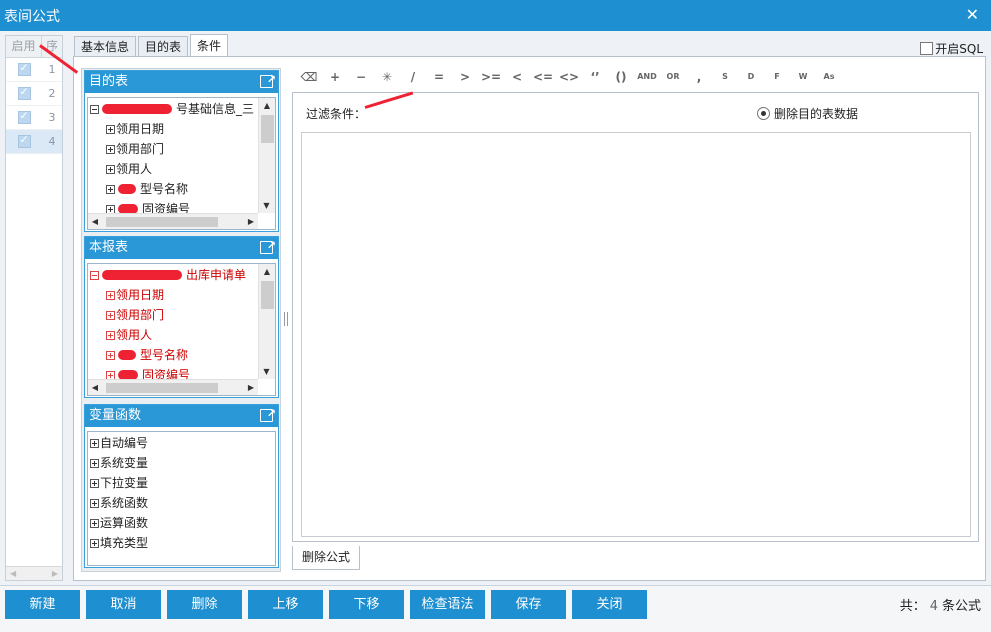  I want to click on tree-node: 填充类型, so click(182, 543).